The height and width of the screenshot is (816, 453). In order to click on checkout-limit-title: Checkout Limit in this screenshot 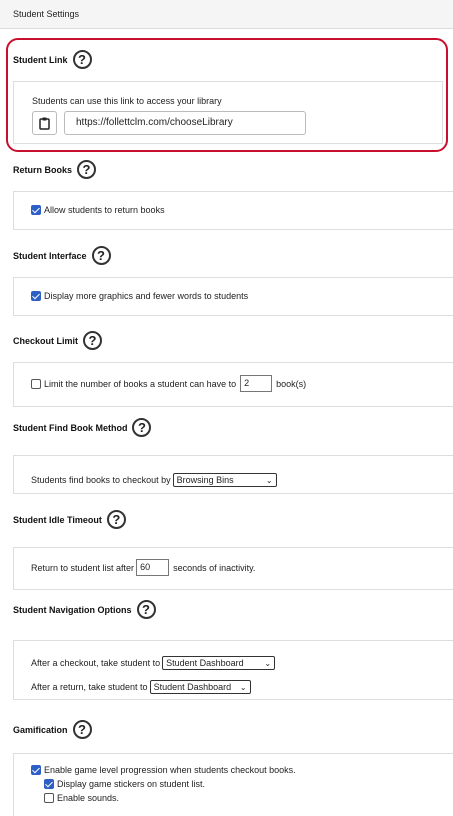, I will do `click(46, 340)`.